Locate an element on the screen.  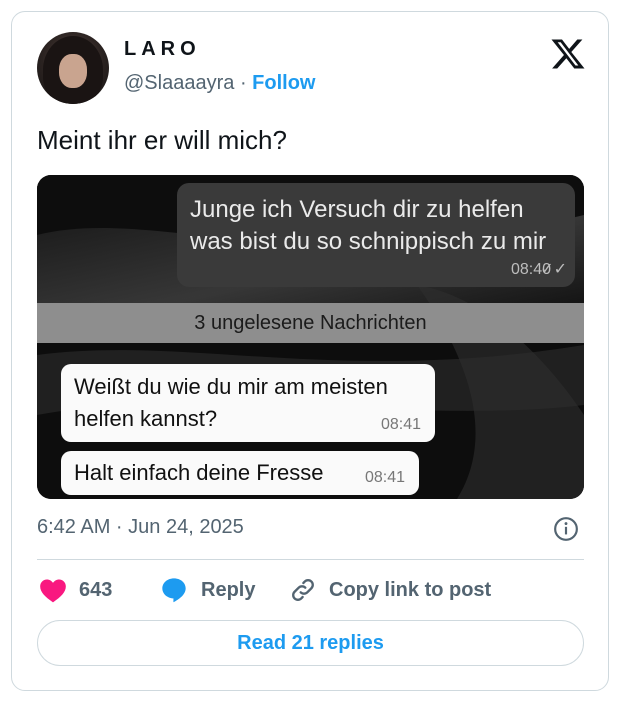
copy-link-button: Copy link to post is located at coordinates (390, 590).